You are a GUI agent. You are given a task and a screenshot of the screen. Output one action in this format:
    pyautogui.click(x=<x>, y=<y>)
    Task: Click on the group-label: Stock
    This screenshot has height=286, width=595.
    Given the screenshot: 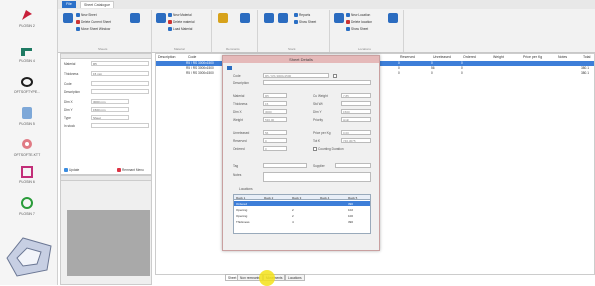 What is the action you would take?
    pyautogui.click(x=292, y=49)
    